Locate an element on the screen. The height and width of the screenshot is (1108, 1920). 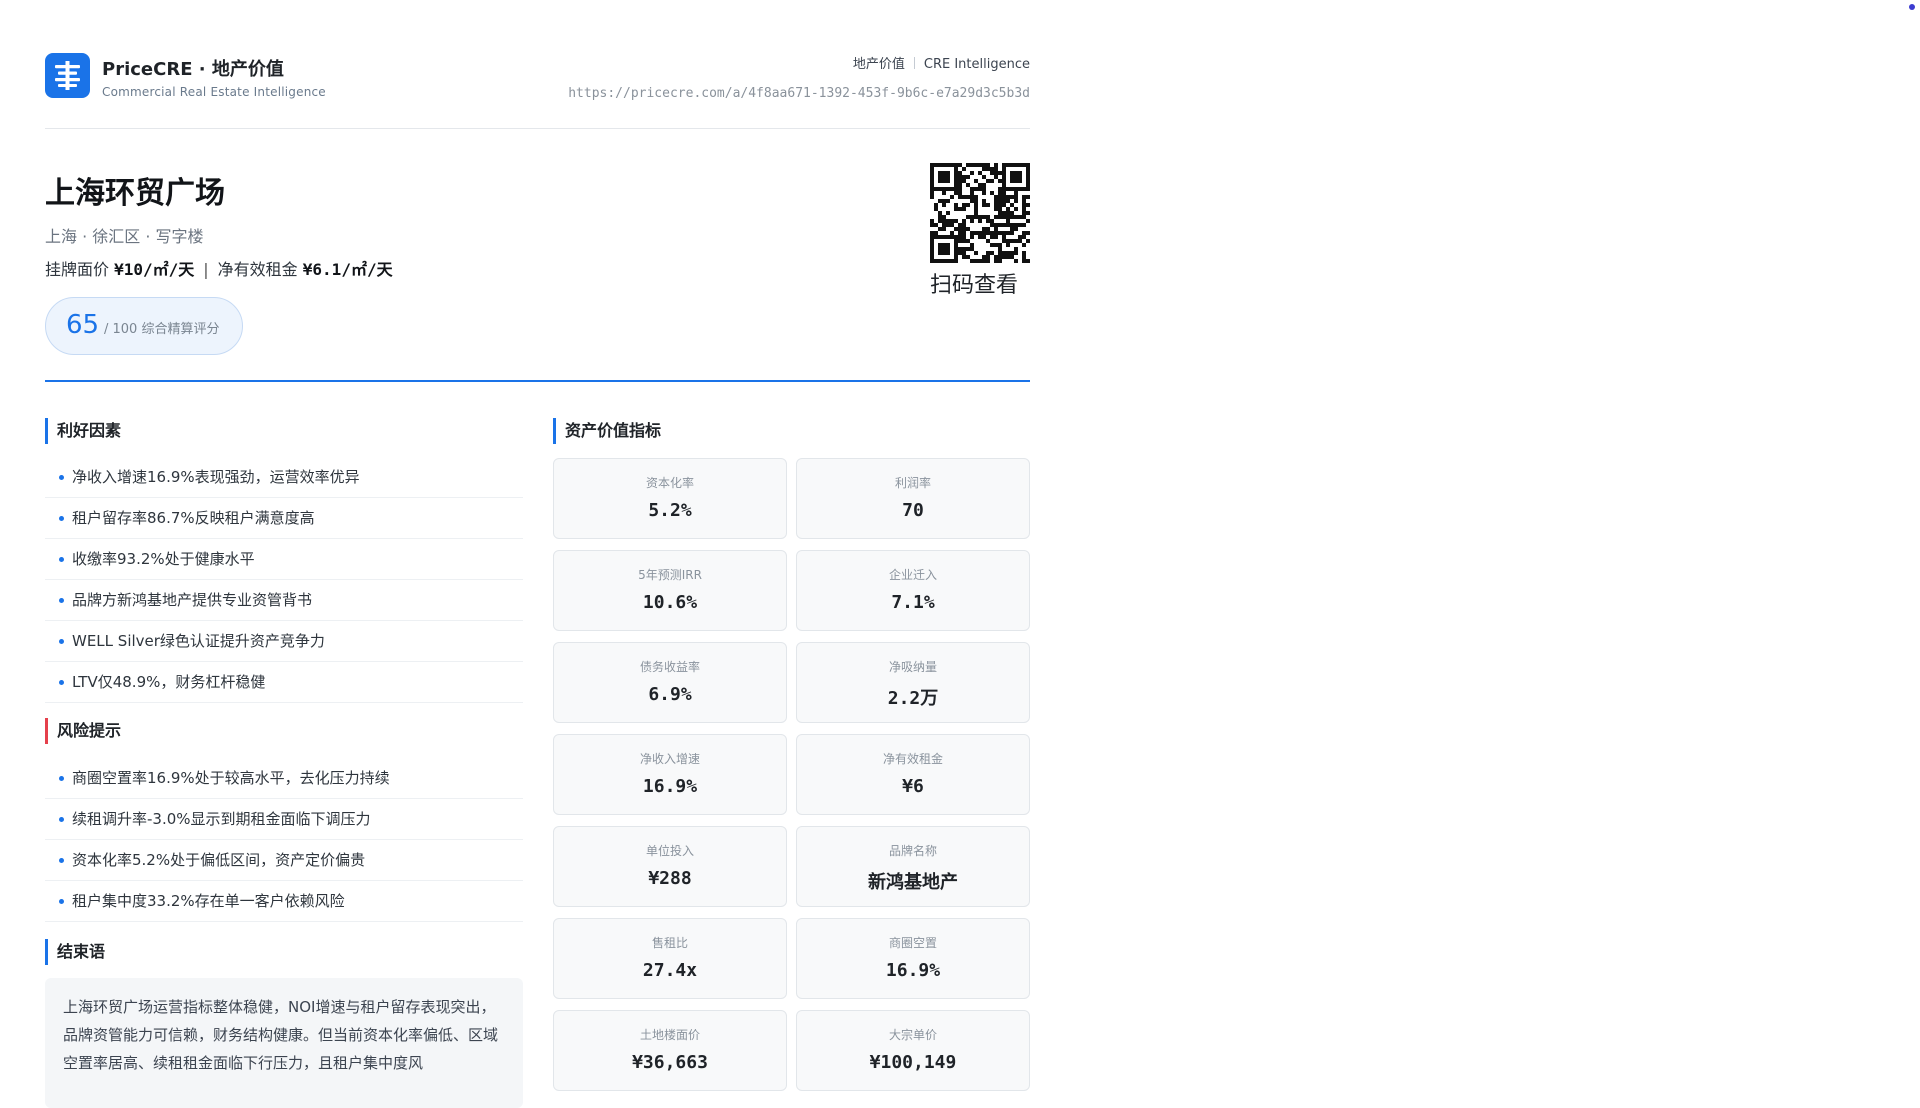
metric-label: 大宗单价 is located at coordinates (912, 1035).